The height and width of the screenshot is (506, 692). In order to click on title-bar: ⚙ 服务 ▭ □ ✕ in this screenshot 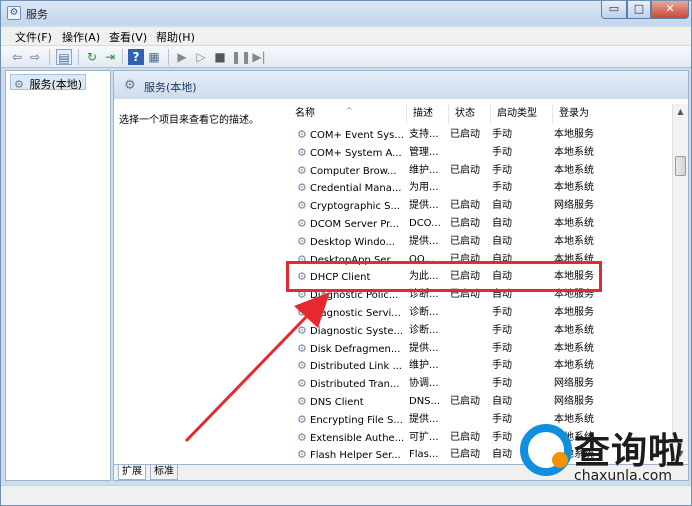, I will do `click(346, 13)`.